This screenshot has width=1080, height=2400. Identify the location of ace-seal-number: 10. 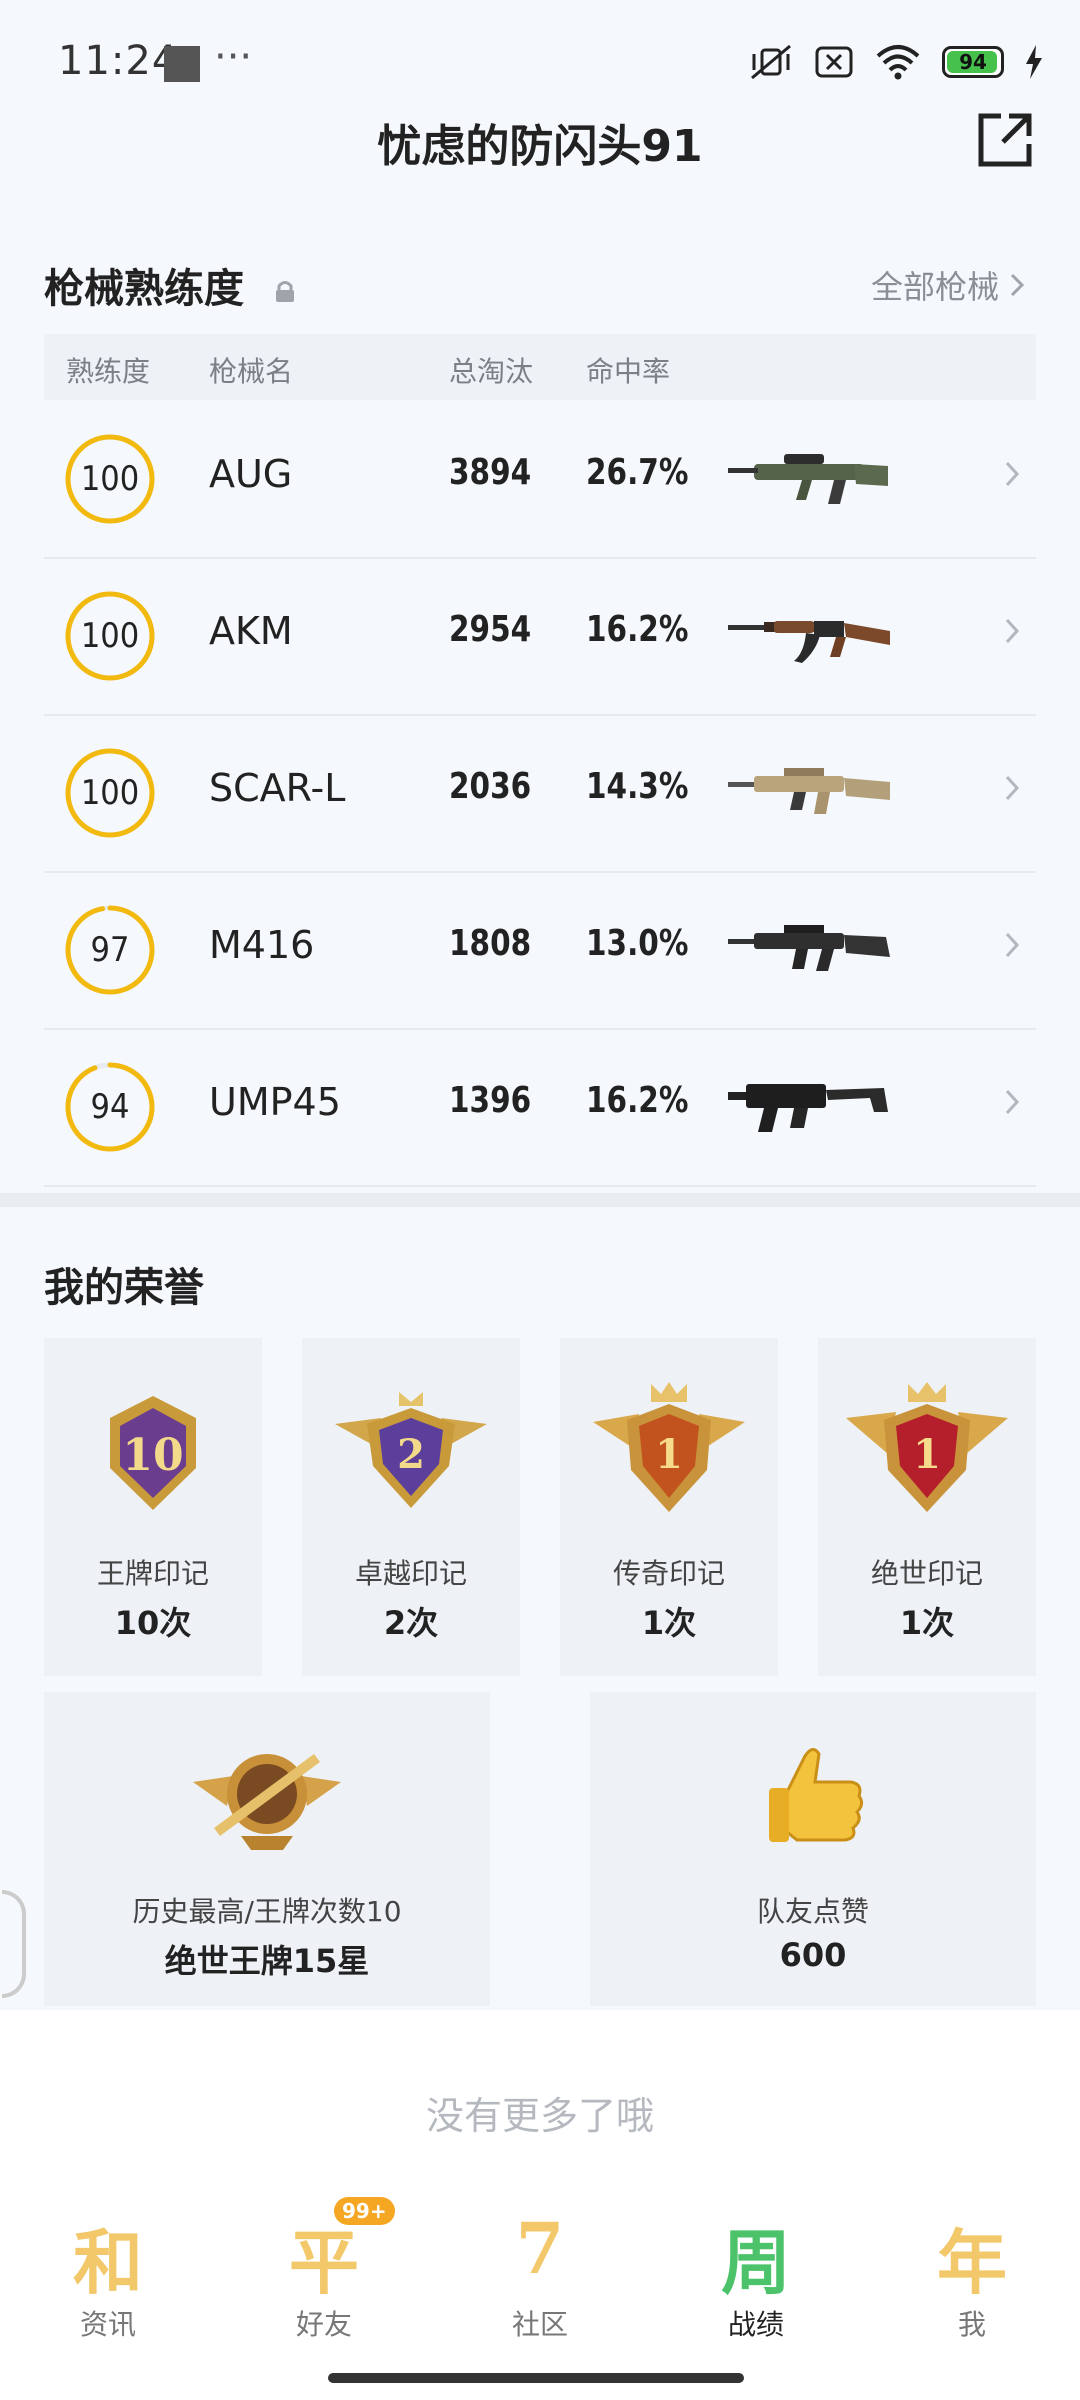
(152, 1455).